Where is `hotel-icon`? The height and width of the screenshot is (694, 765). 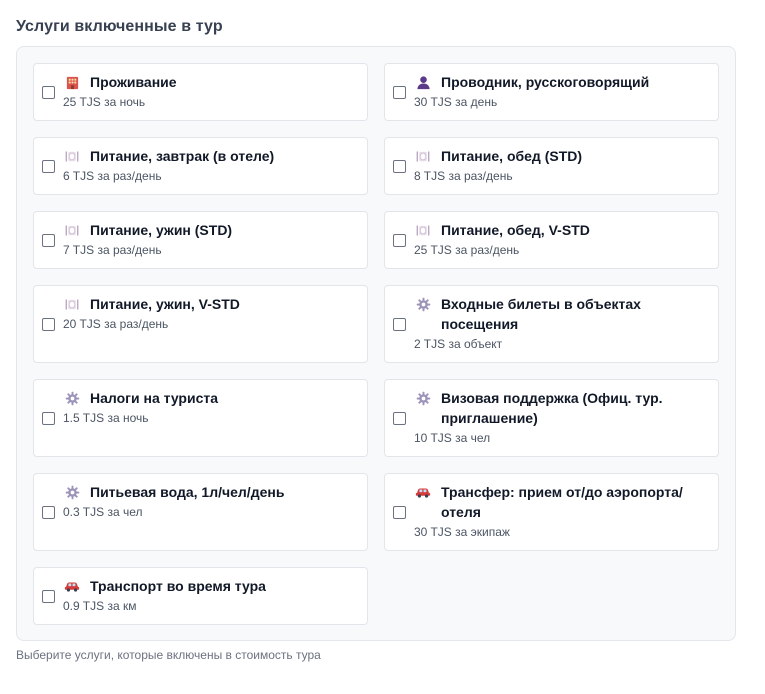 hotel-icon is located at coordinates (72, 82).